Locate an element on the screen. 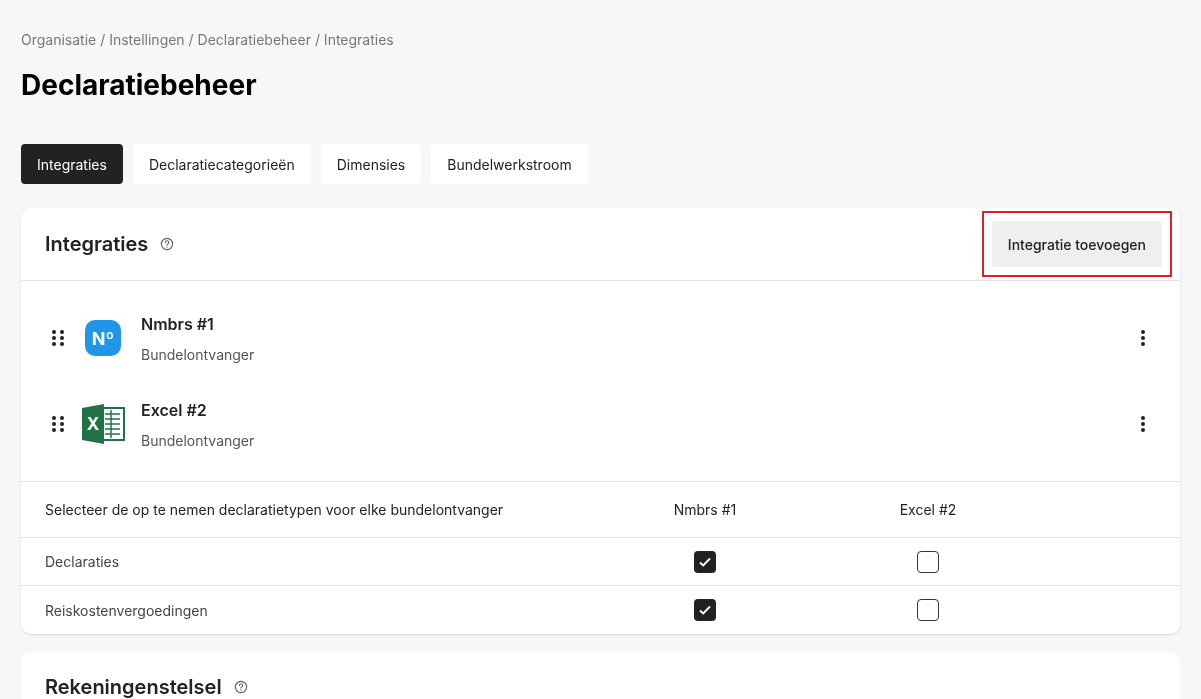  tab: Bundelwerkstroom is located at coordinates (509, 164).